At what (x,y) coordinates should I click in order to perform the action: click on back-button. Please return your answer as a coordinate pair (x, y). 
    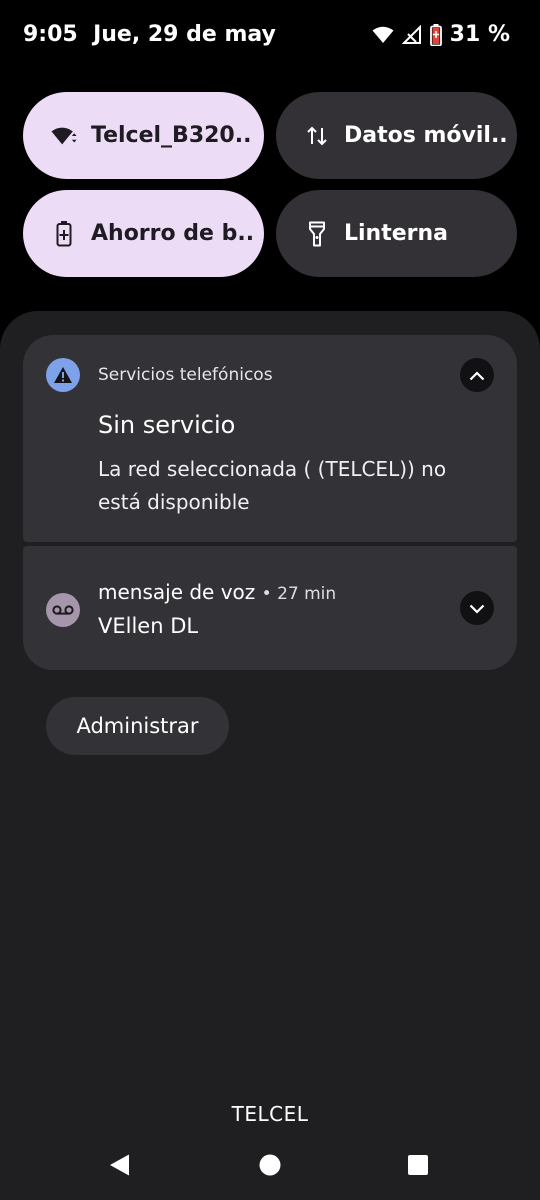
    Looking at the image, I should click on (120, 1167).